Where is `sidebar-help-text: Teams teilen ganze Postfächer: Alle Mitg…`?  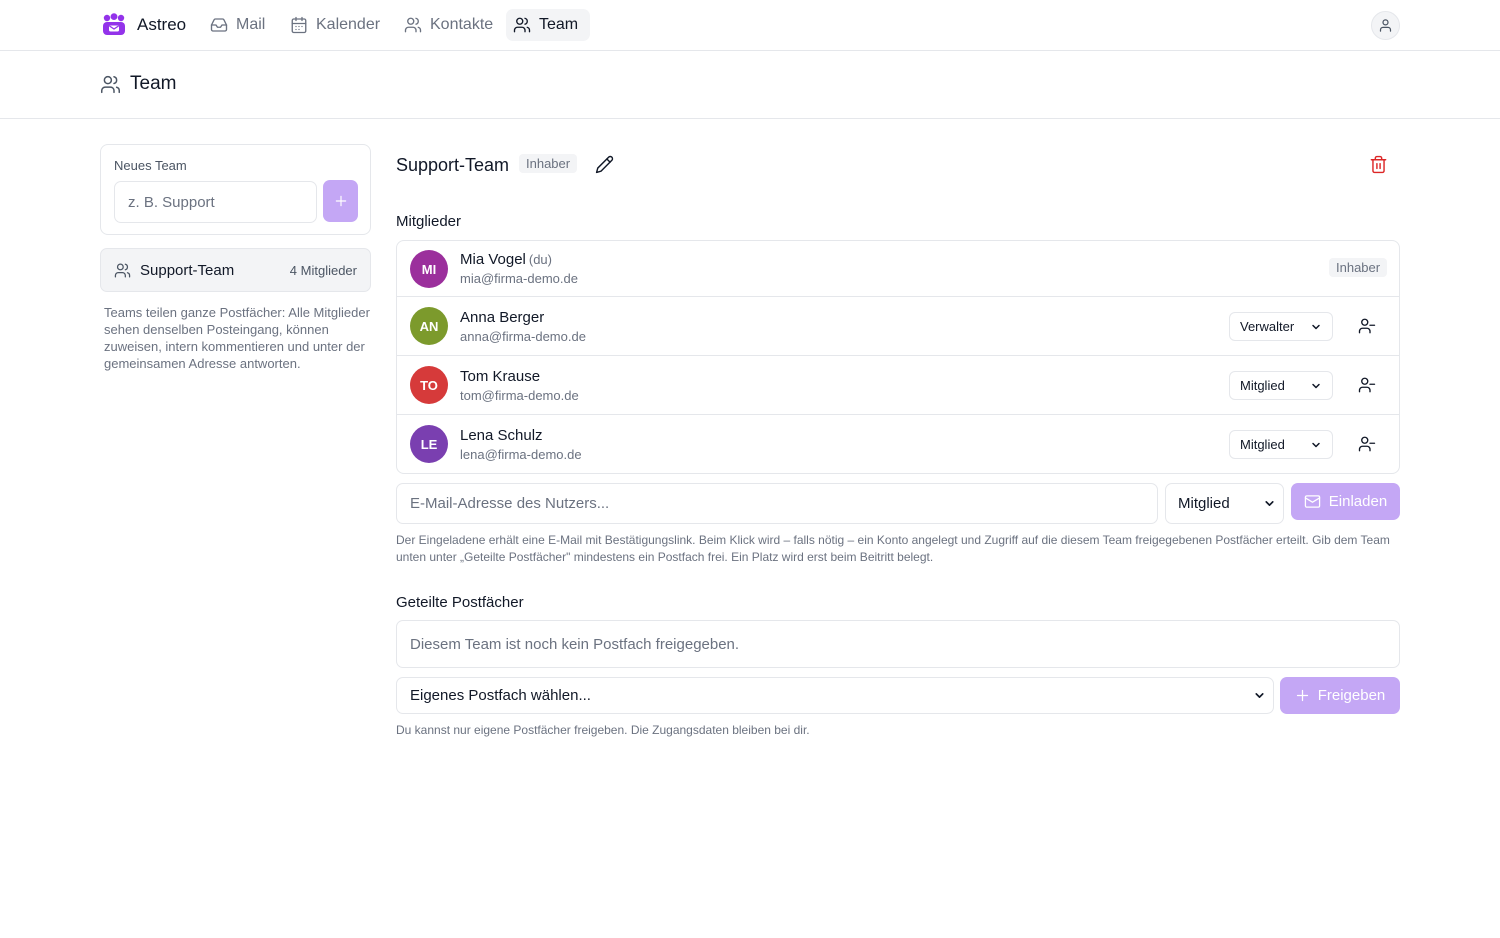
sidebar-help-text: Teams teilen ganze Postfächer: Alle Mitg… is located at coordinates (237, 338).